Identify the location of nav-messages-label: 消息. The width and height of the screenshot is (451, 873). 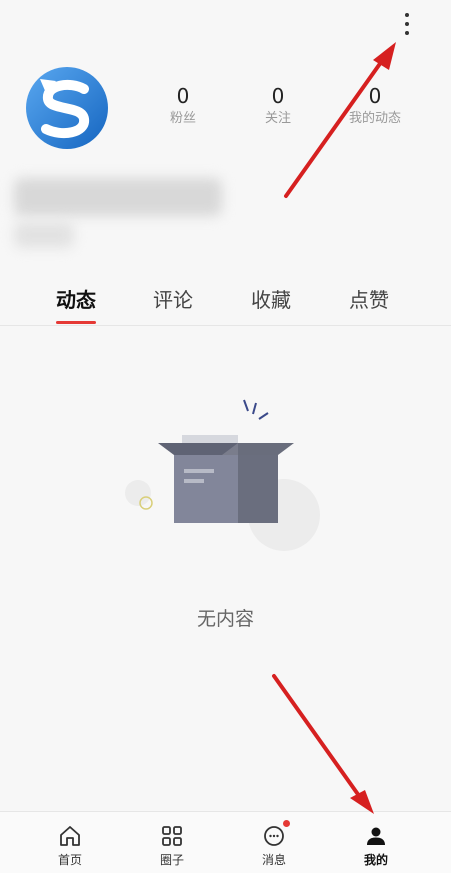
(273, 860).